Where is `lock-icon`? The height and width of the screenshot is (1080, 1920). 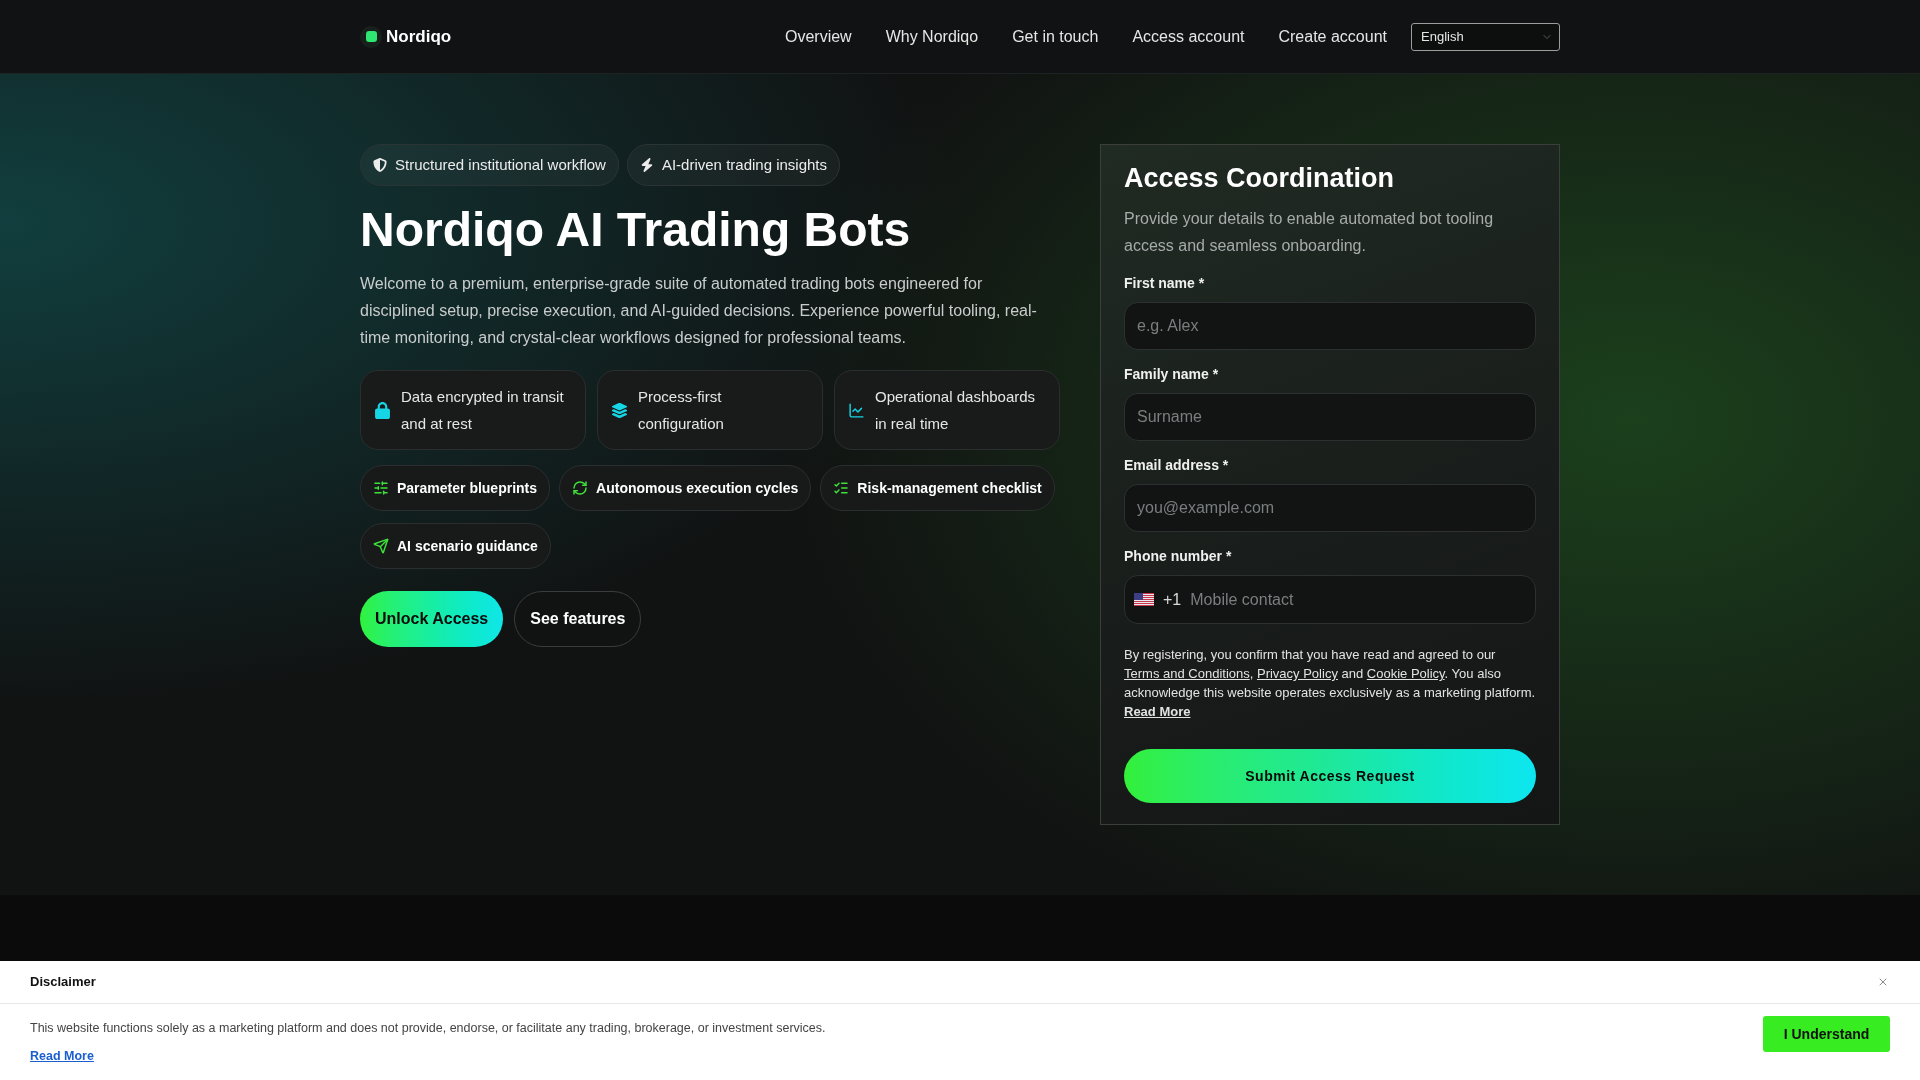 lock-icon is located at coordinates (382, 410).